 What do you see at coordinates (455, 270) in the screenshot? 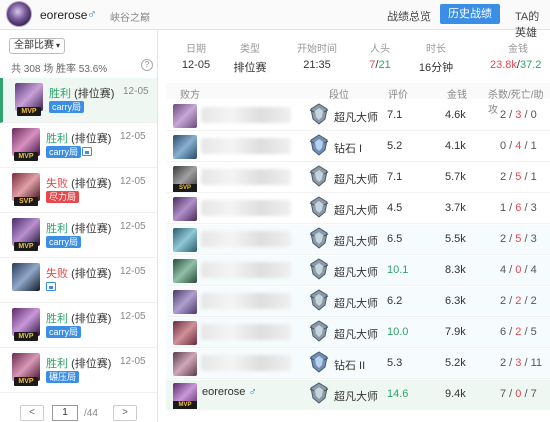
I see `player-gold: 8.3k` at bounding box center [455, 270].